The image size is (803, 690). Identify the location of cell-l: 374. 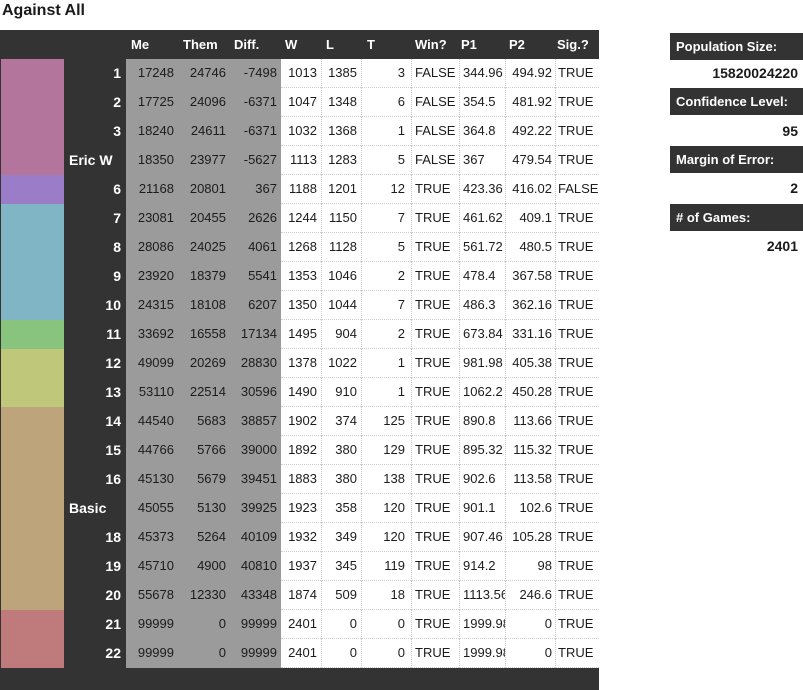
(339, 421).